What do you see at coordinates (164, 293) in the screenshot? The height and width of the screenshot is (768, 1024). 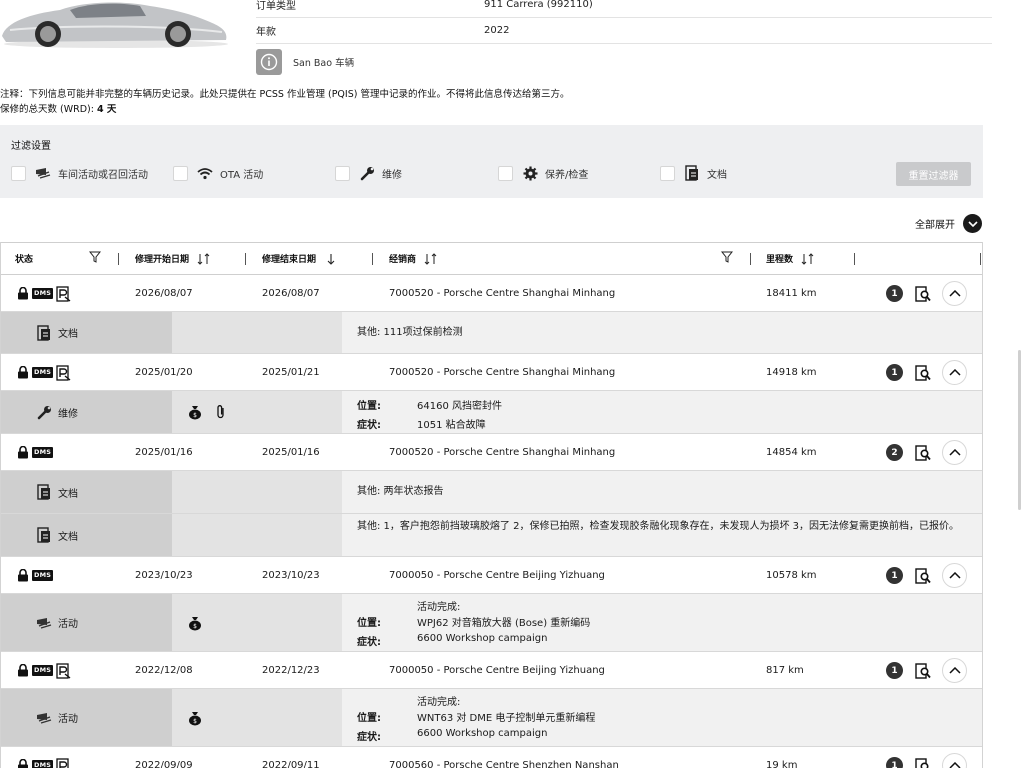 I see `start-date: 2026/08/07` at bounding box center [164, 293].